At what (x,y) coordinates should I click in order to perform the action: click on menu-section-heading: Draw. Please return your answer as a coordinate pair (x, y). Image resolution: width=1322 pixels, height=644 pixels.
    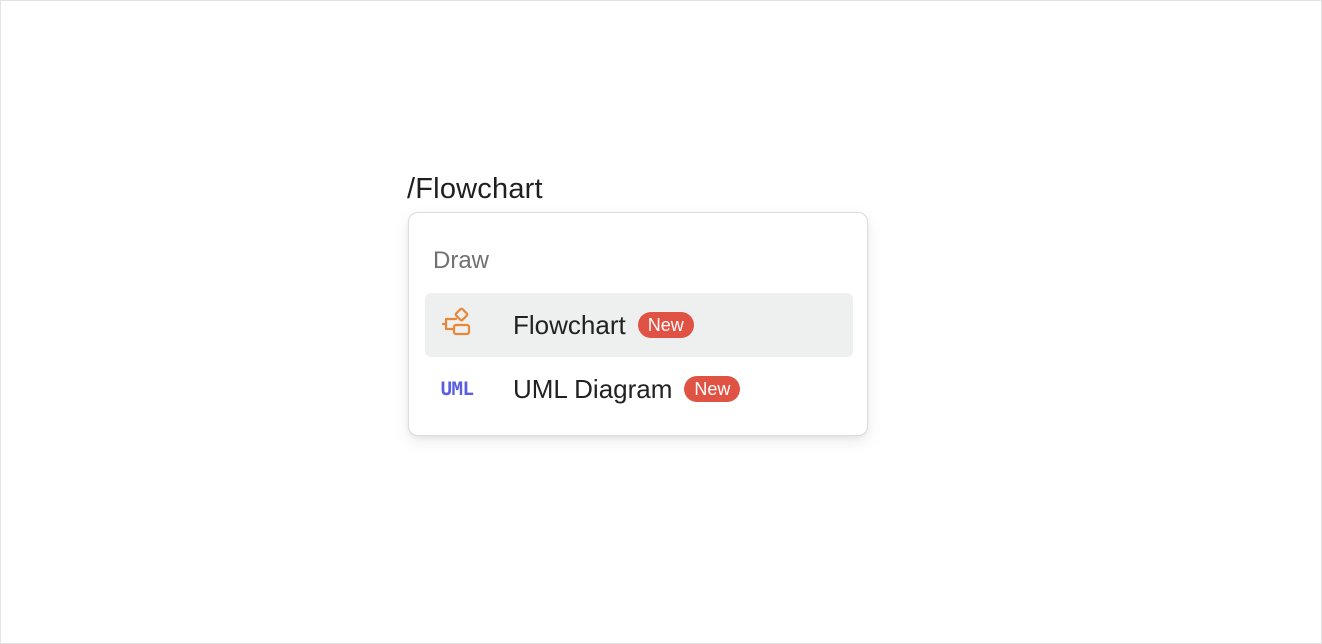
    Looking at the image, I should click on (461, 260).